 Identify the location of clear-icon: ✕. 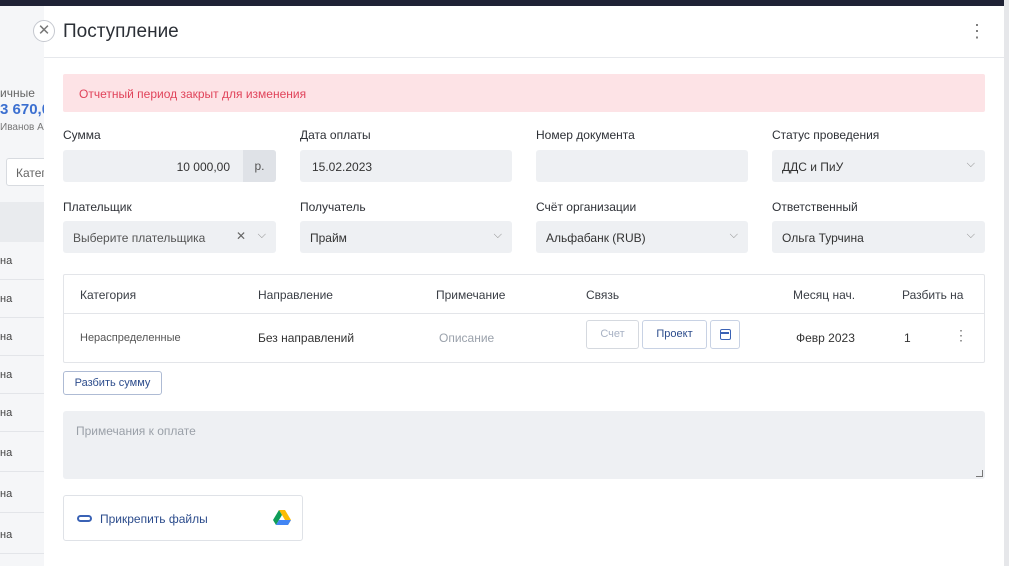
(241, 236).